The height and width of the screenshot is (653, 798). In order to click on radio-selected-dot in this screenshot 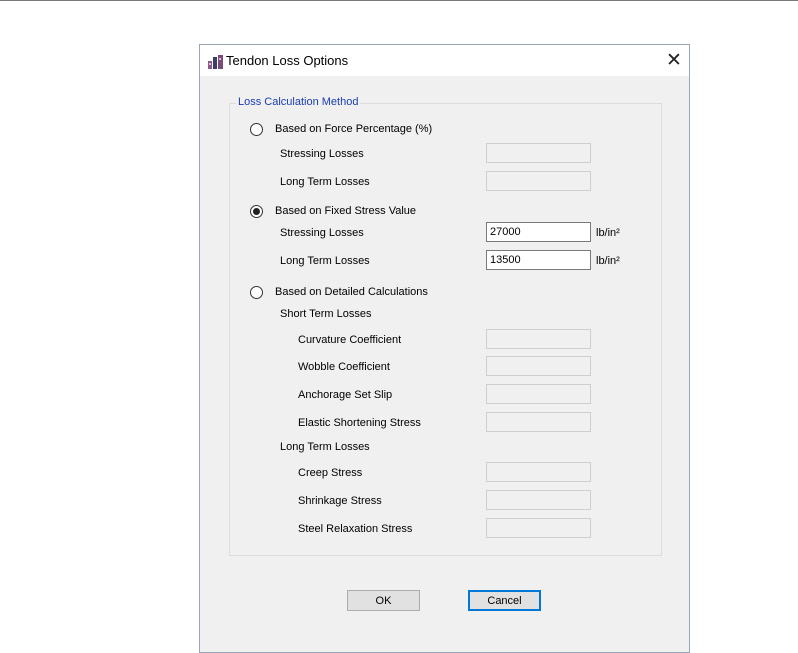, I will do `click(256, 211)`.